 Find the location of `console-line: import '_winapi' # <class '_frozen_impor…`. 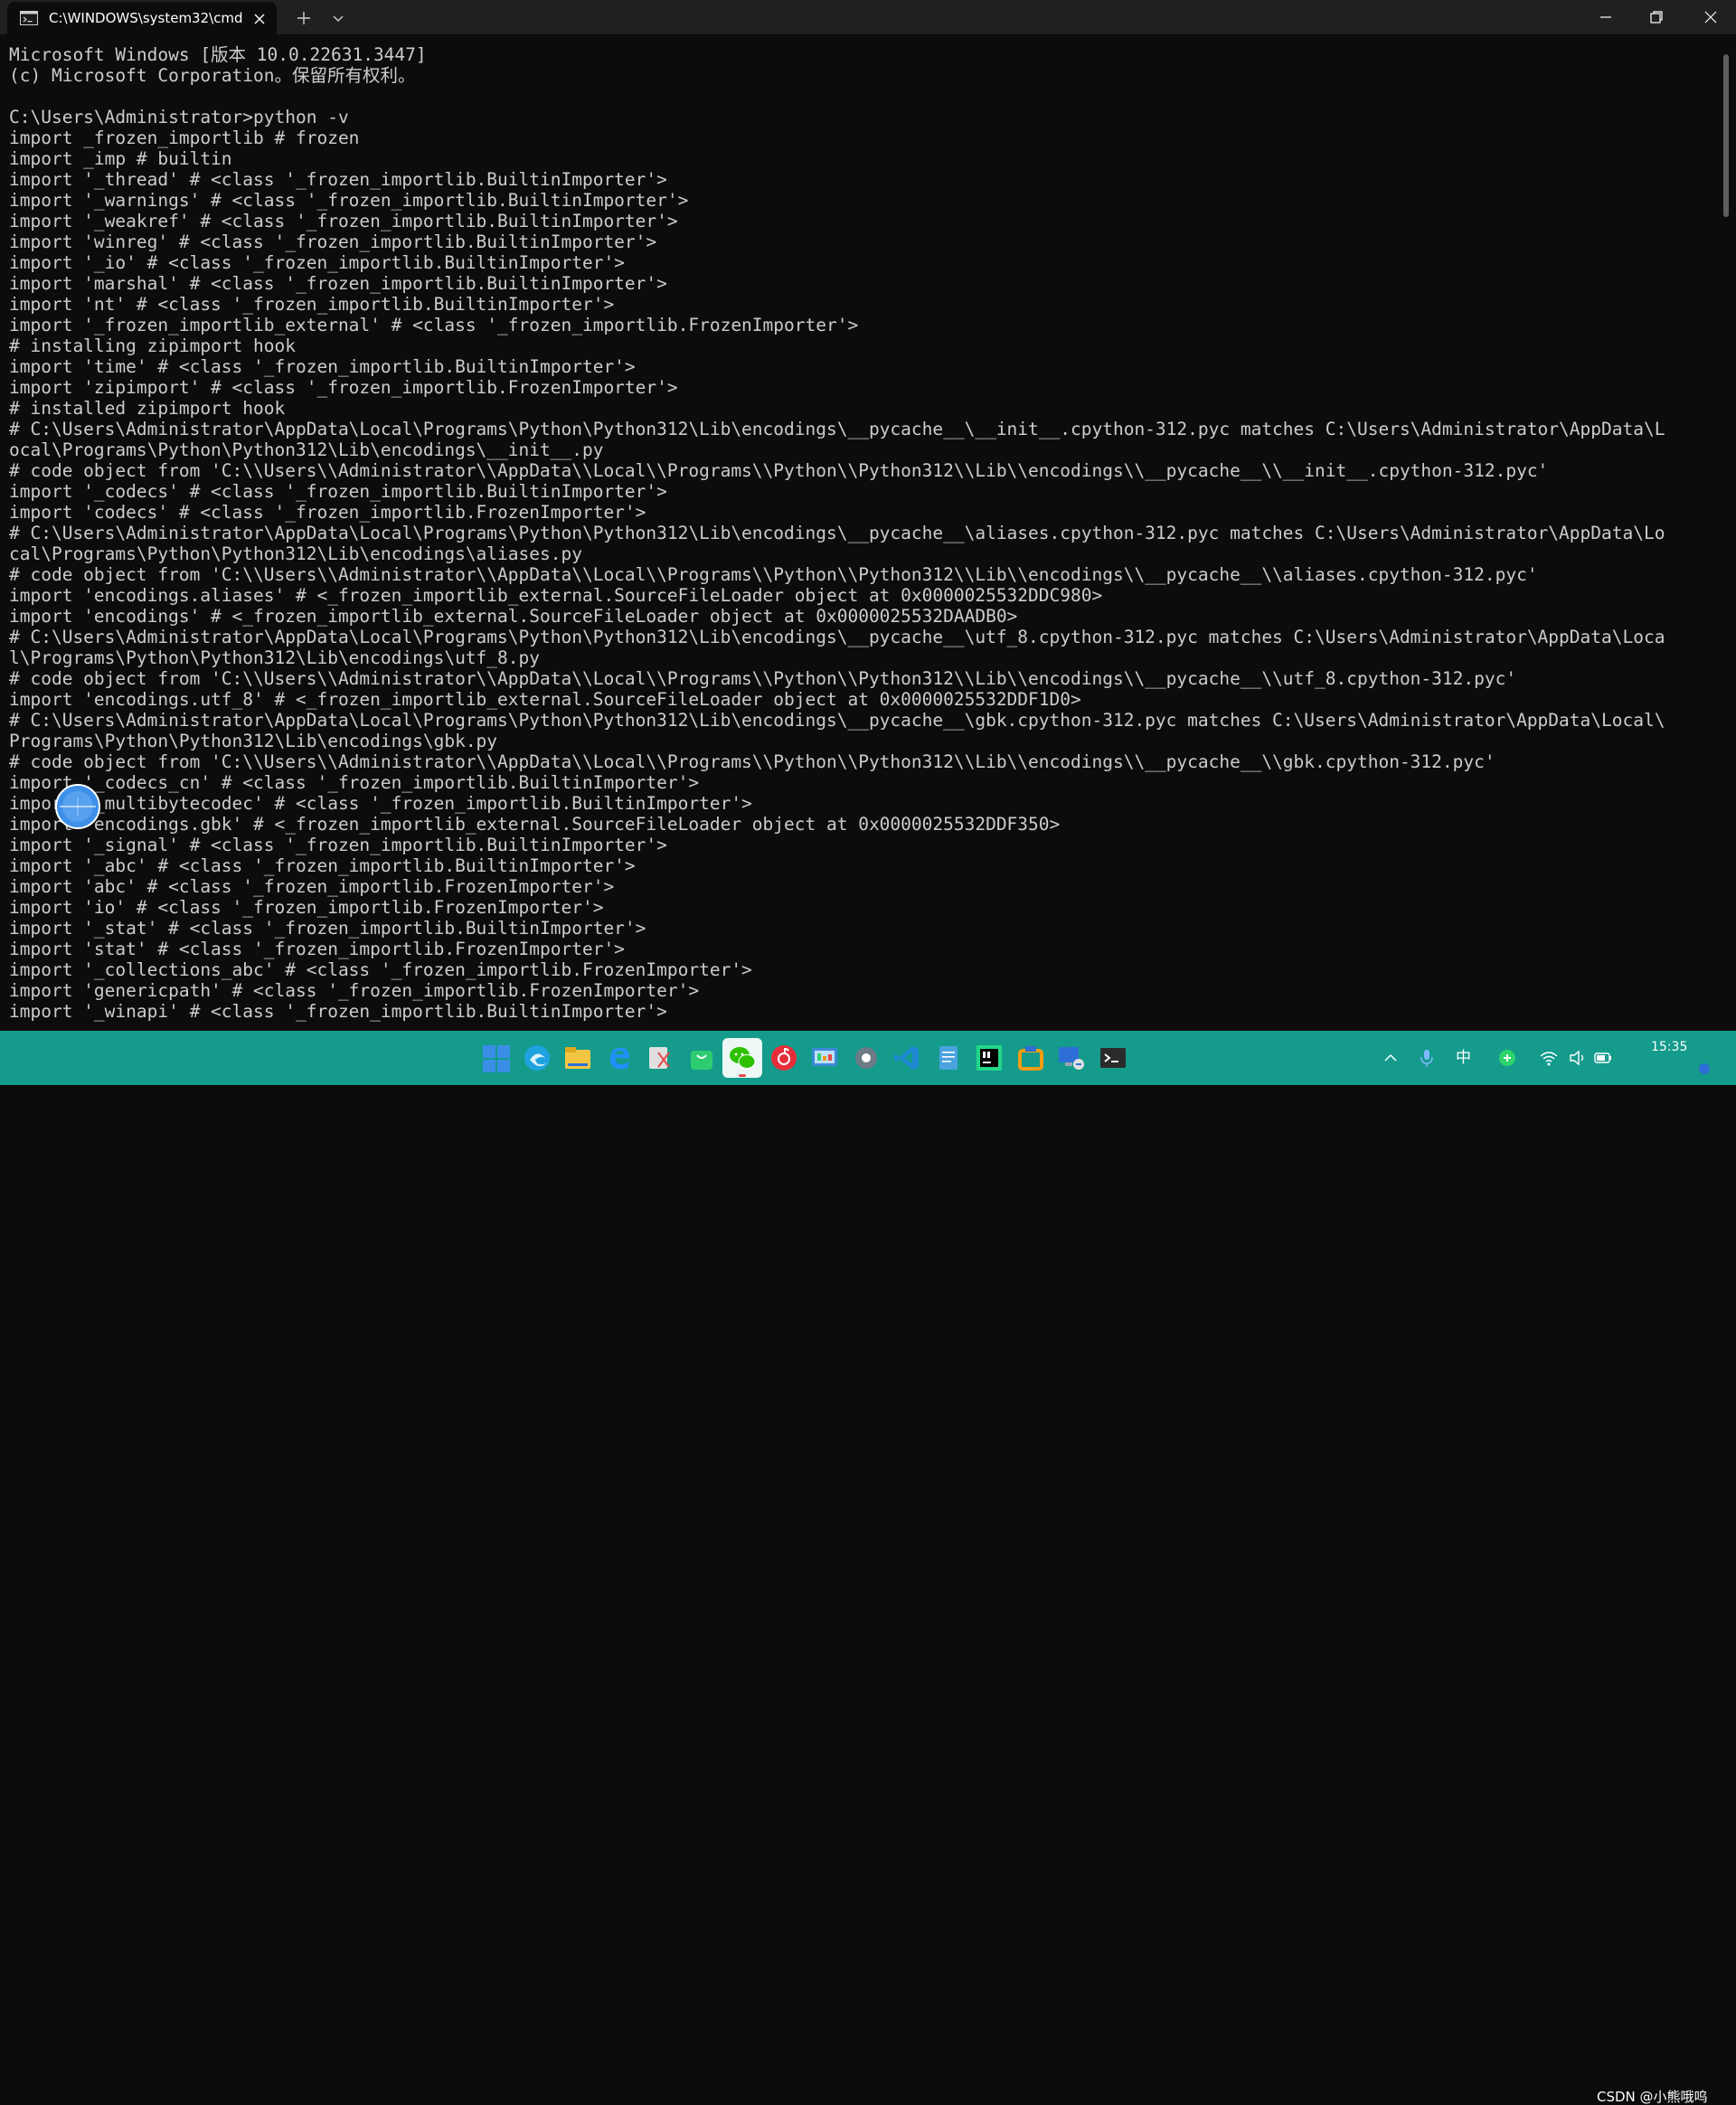

console-line: import '_winapi' # <class '_frozen_impor… is located at coordinates (338, 1011).